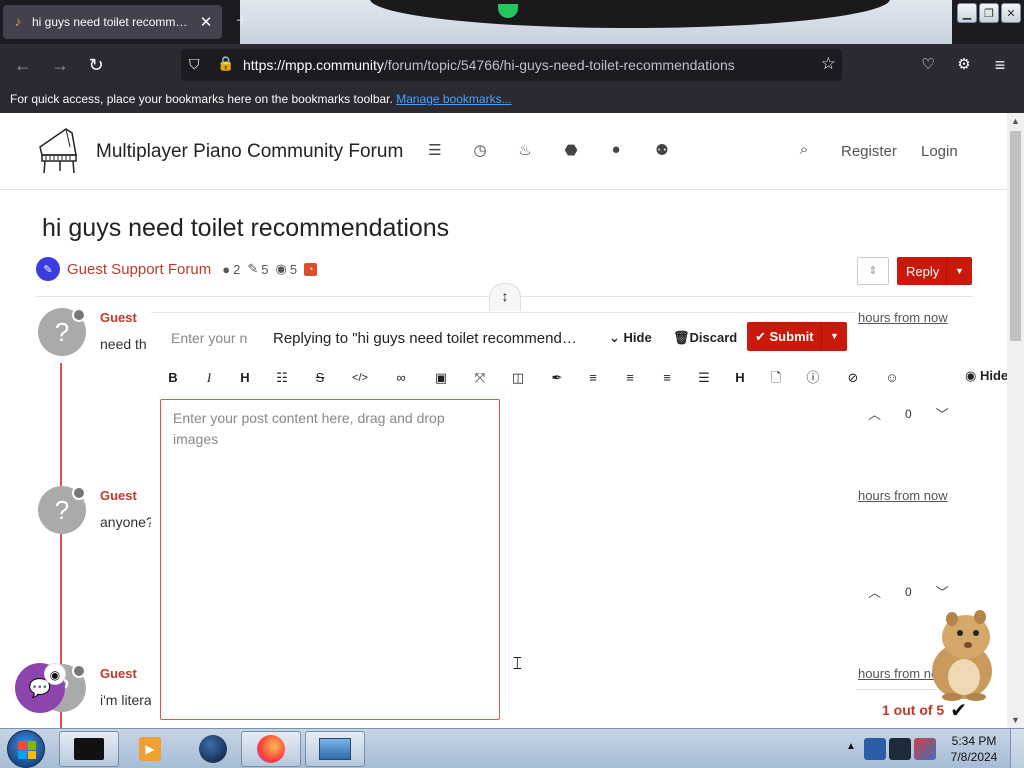  I want to click on align-justify-icon: ☰, so click(704, 378).